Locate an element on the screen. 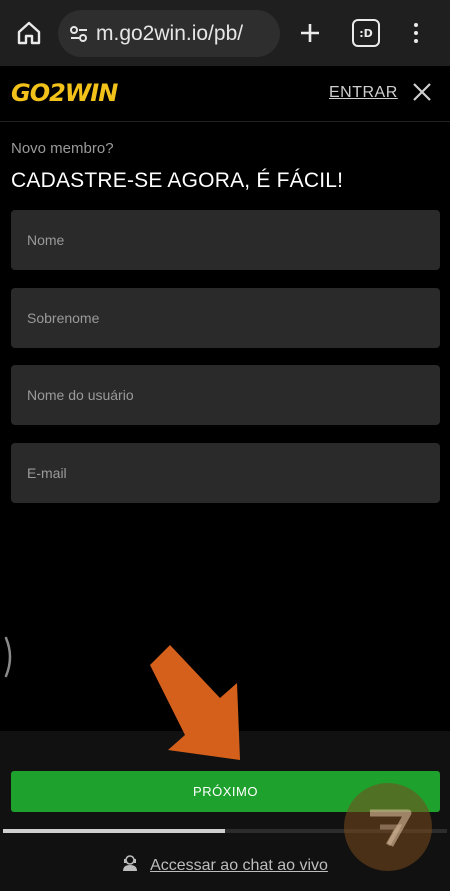 This screenshot has height=891, width=450. email-input is located at coordinates (225, 473).